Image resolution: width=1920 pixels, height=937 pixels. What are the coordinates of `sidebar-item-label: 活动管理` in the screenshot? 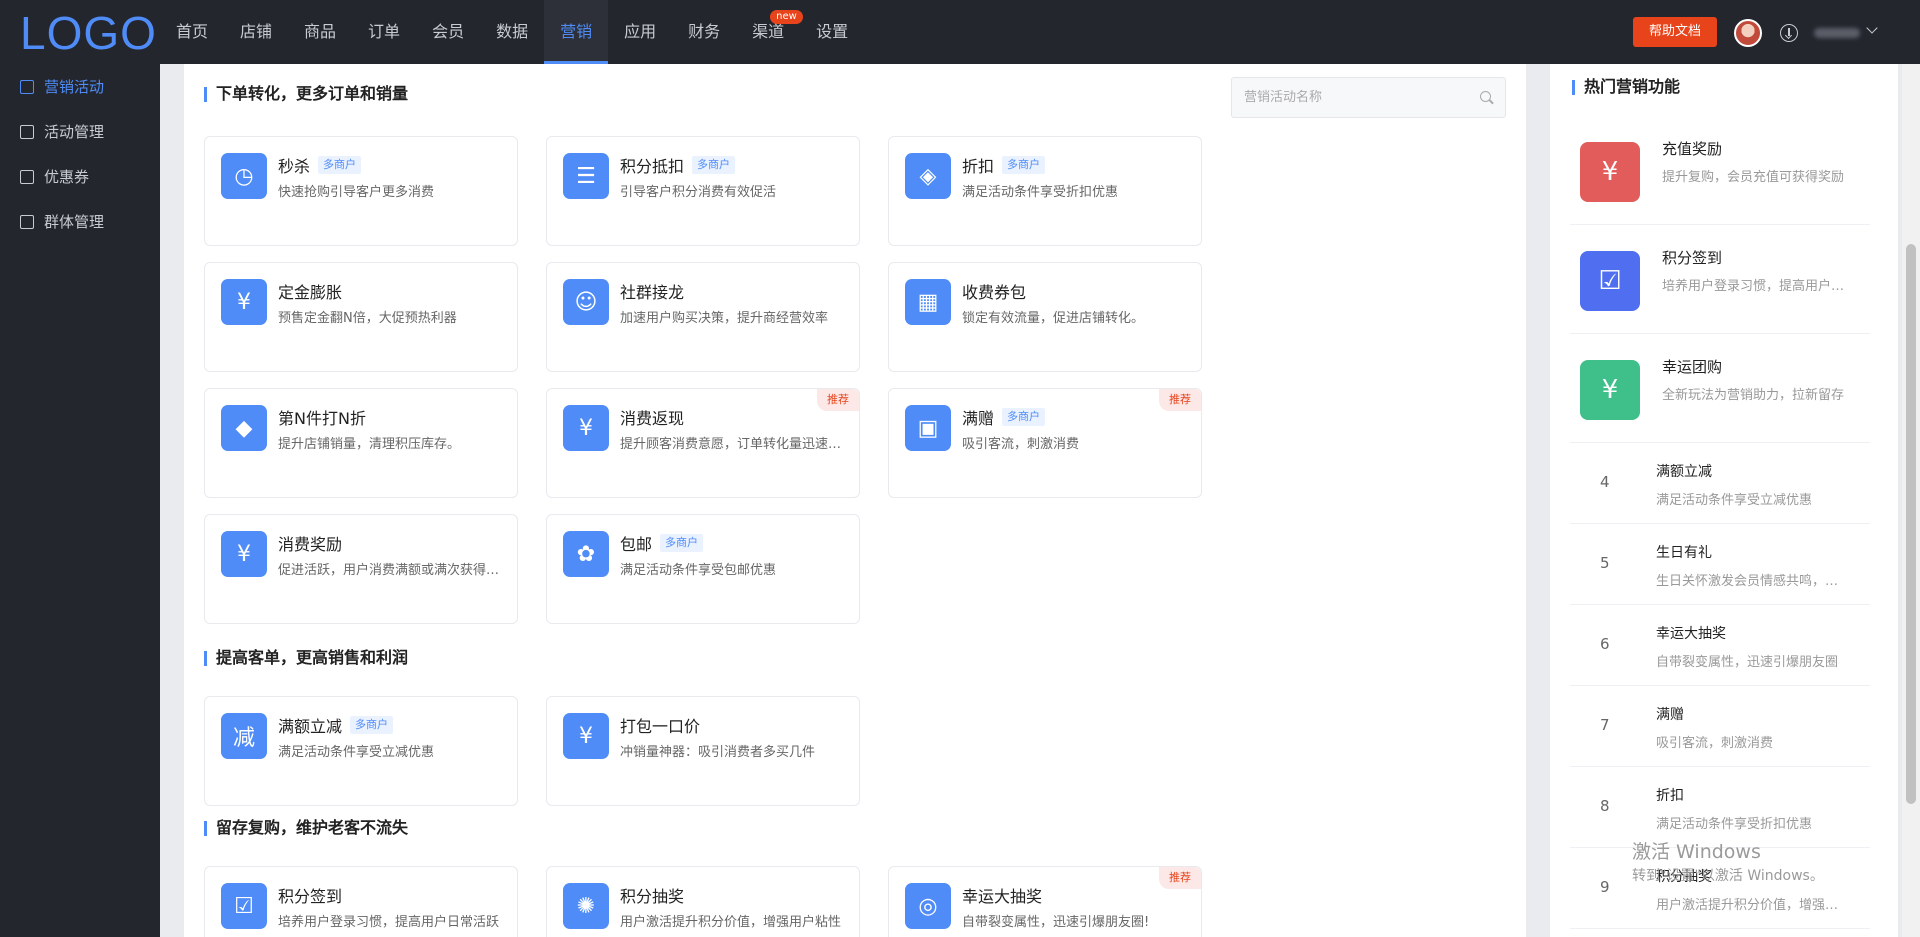 It's located at (74, 132).